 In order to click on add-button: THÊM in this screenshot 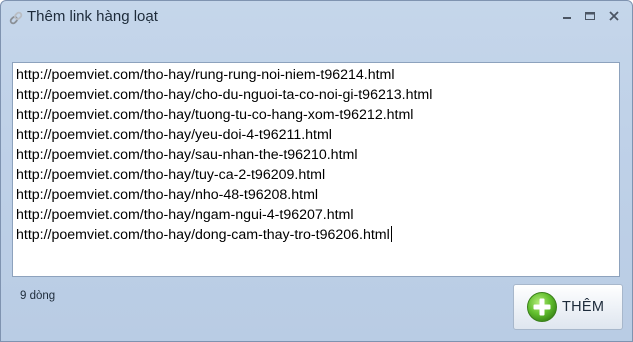, I will do `click(568, 307)`.